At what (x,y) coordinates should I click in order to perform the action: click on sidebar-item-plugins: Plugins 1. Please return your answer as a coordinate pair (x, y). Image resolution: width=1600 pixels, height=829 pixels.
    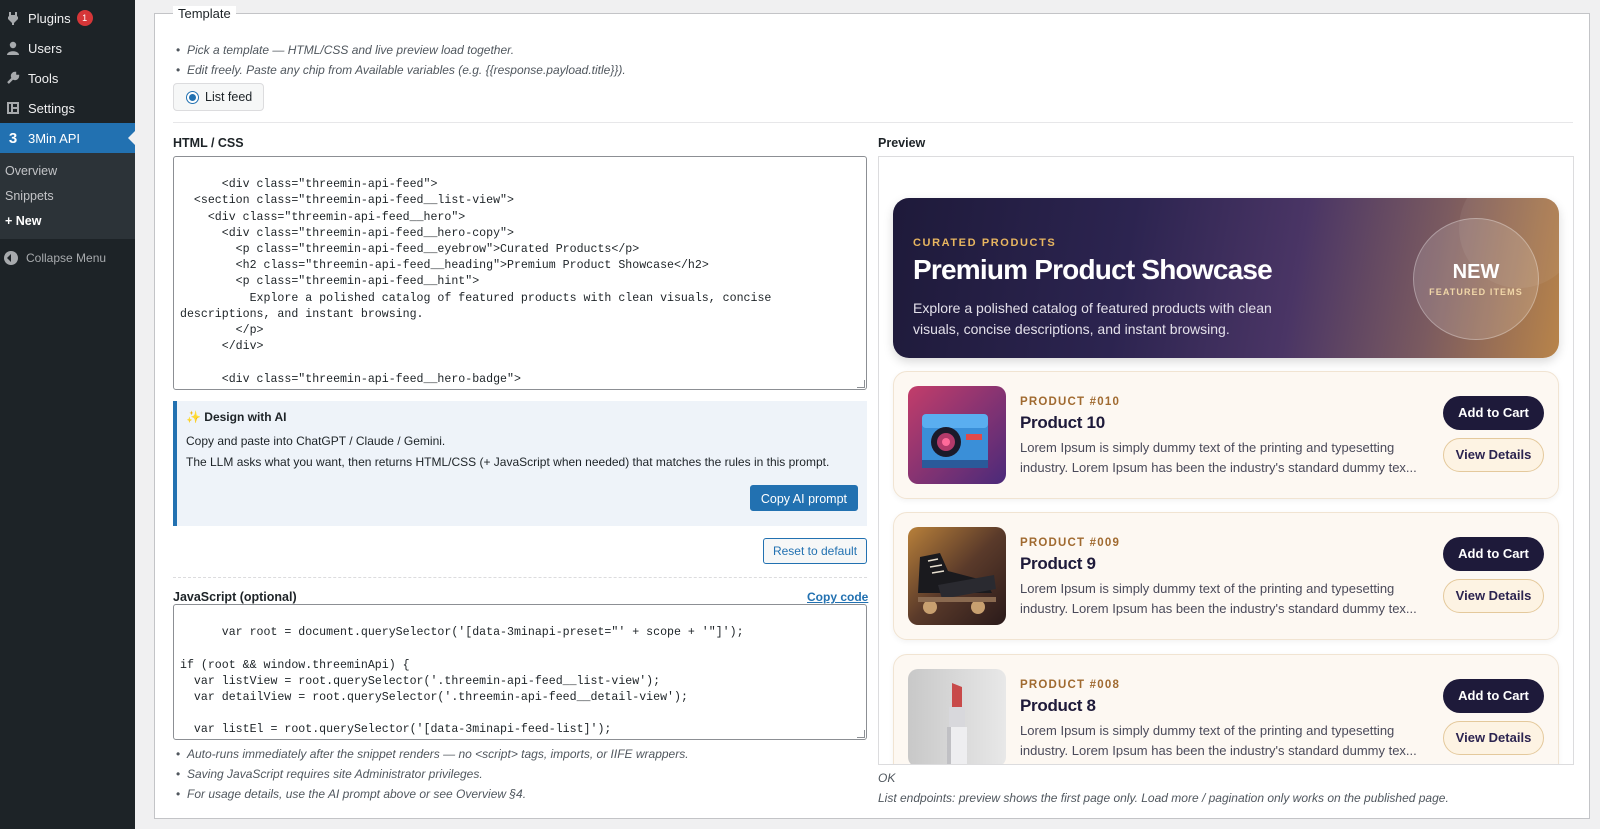
    Looking at the image, I should click on (67, 18).